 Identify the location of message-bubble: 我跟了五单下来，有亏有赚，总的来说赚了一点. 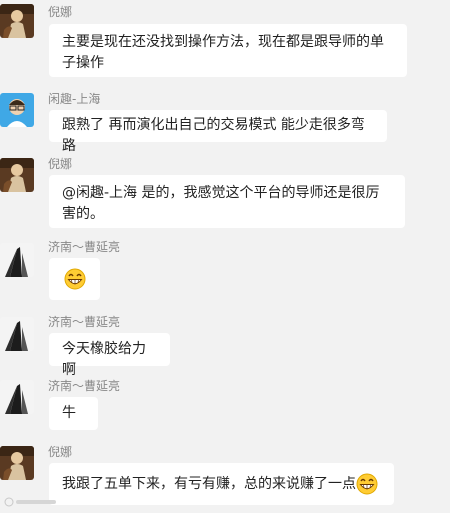
(221, 484).